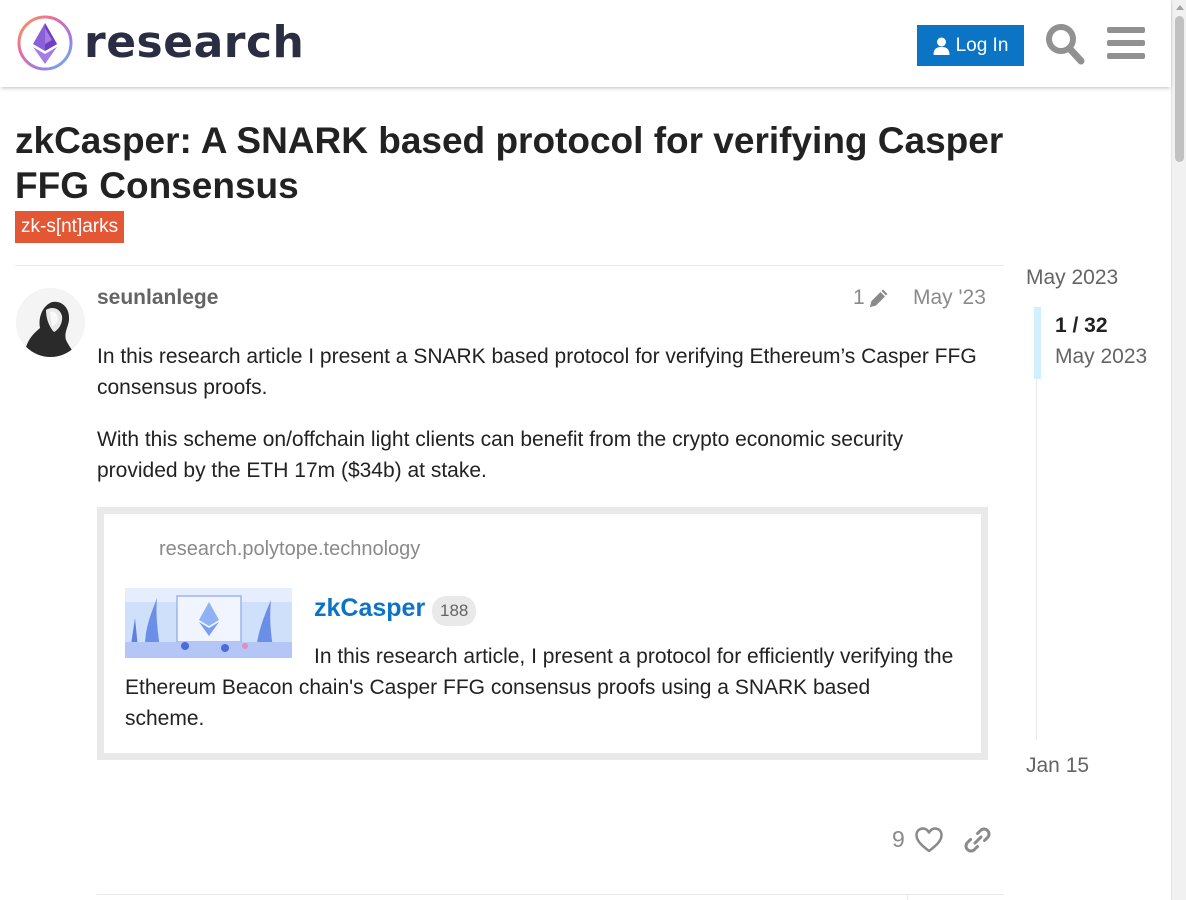  I want to click on post-edit-history: 1, so click(871, 298).